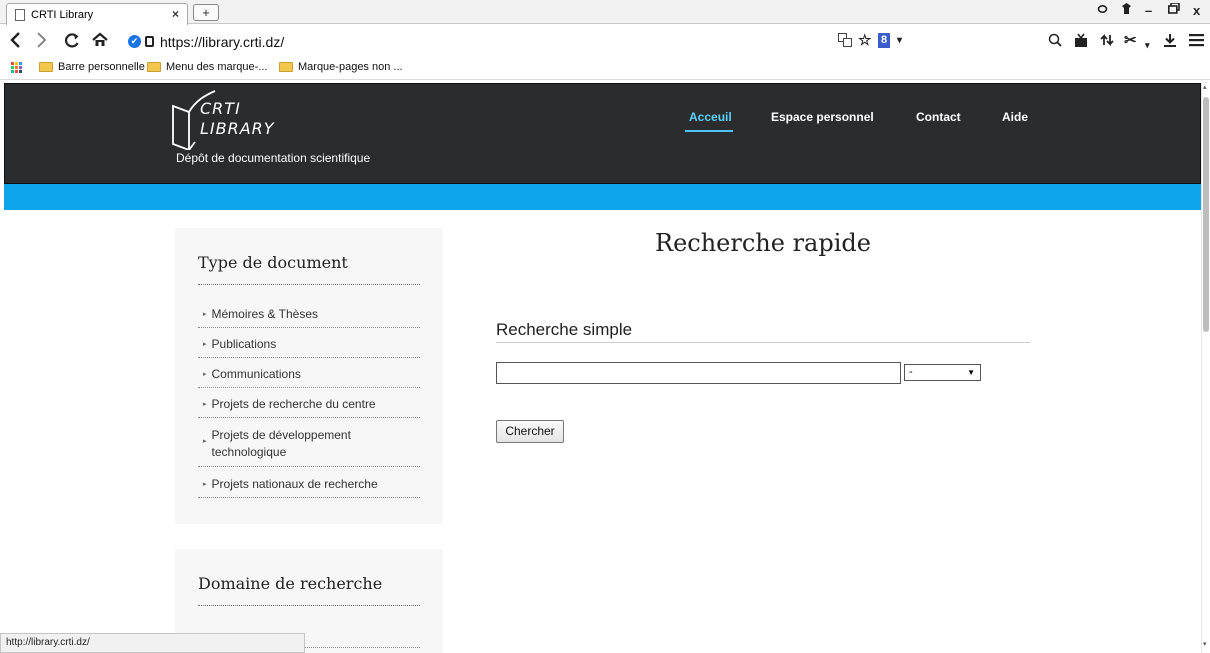 The height and width of the screenshot is (653, 1210). What do you see at coordinates (17, 68) in the screenshot?
I see `apps-icon` at bounding box center [17, 68].